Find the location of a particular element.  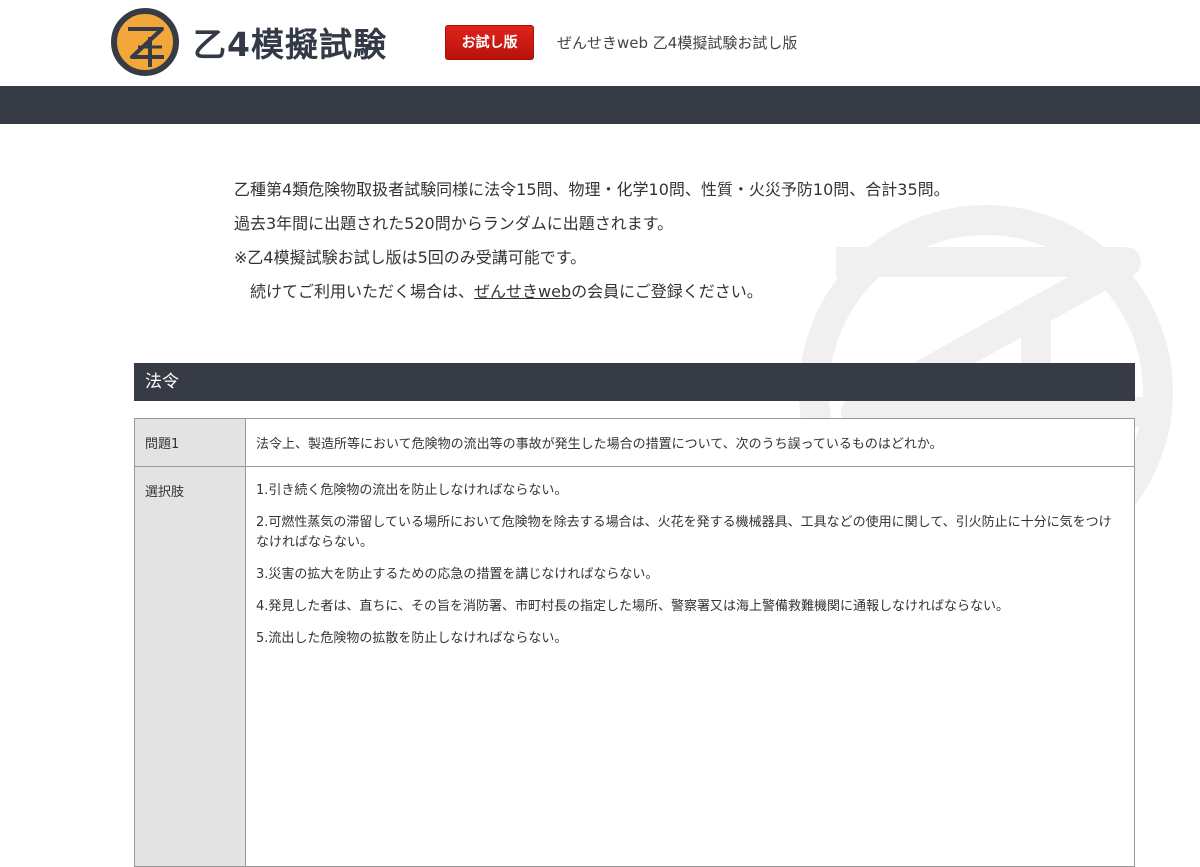

trial-badge: お試し版 is located at coordinates (489, 42).